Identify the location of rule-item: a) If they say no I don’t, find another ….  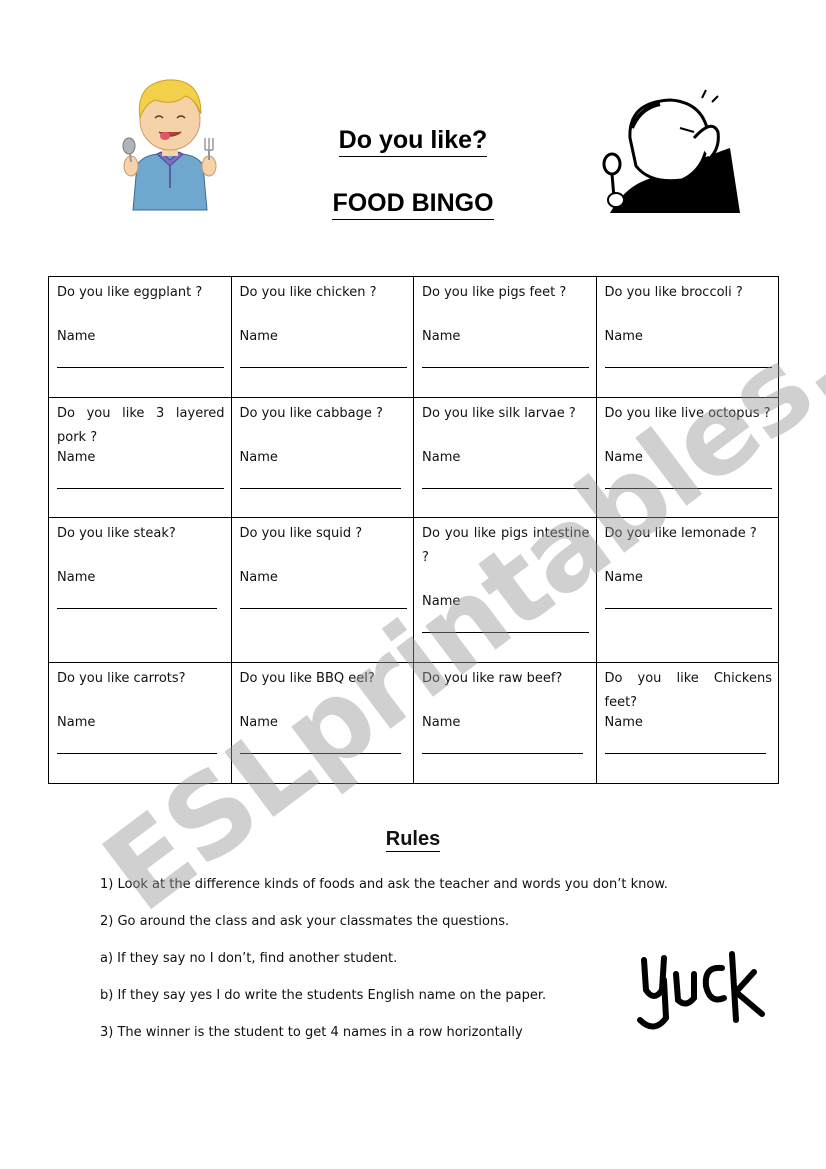
(249, 958).